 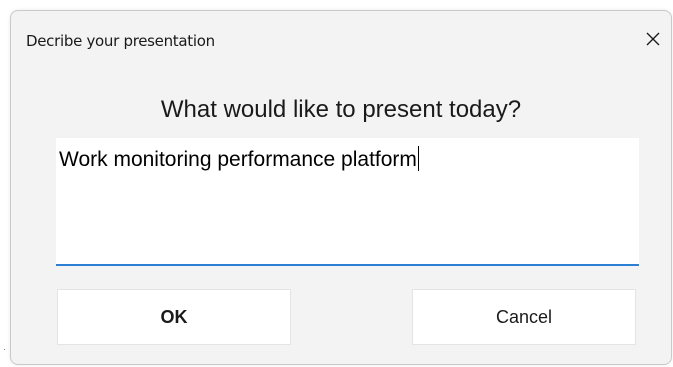 I want to click on dialog-title: Decribe your presentation, so click(x=120, y=41).